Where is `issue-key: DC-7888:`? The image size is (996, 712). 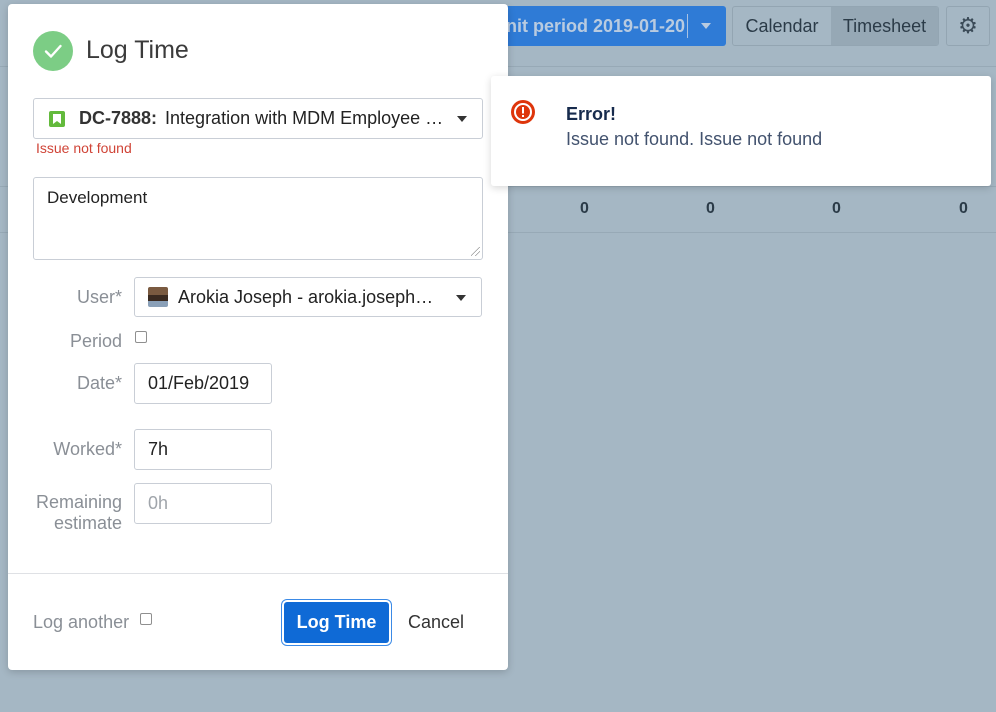 issue-key: DC-7888: is located at coordinates (118, 118).